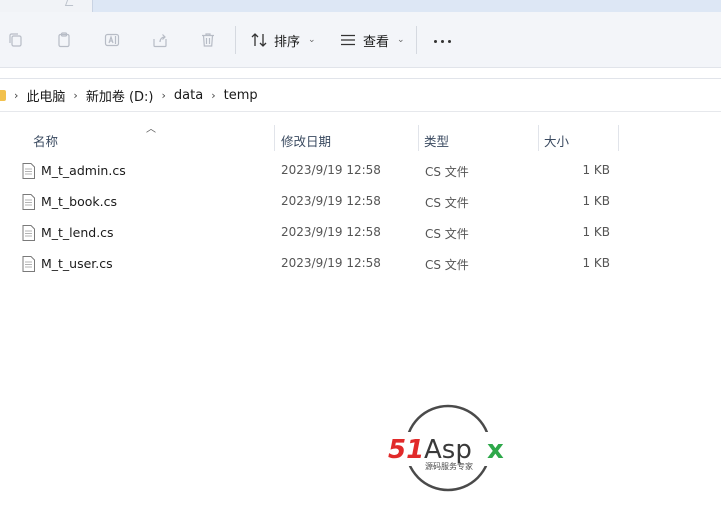 This screenshot has height=517, width=721. I want to click on file-row: M_t_book.cs 2023/9/19 12:58 CS 文件 1 KB, so click(320, 201).